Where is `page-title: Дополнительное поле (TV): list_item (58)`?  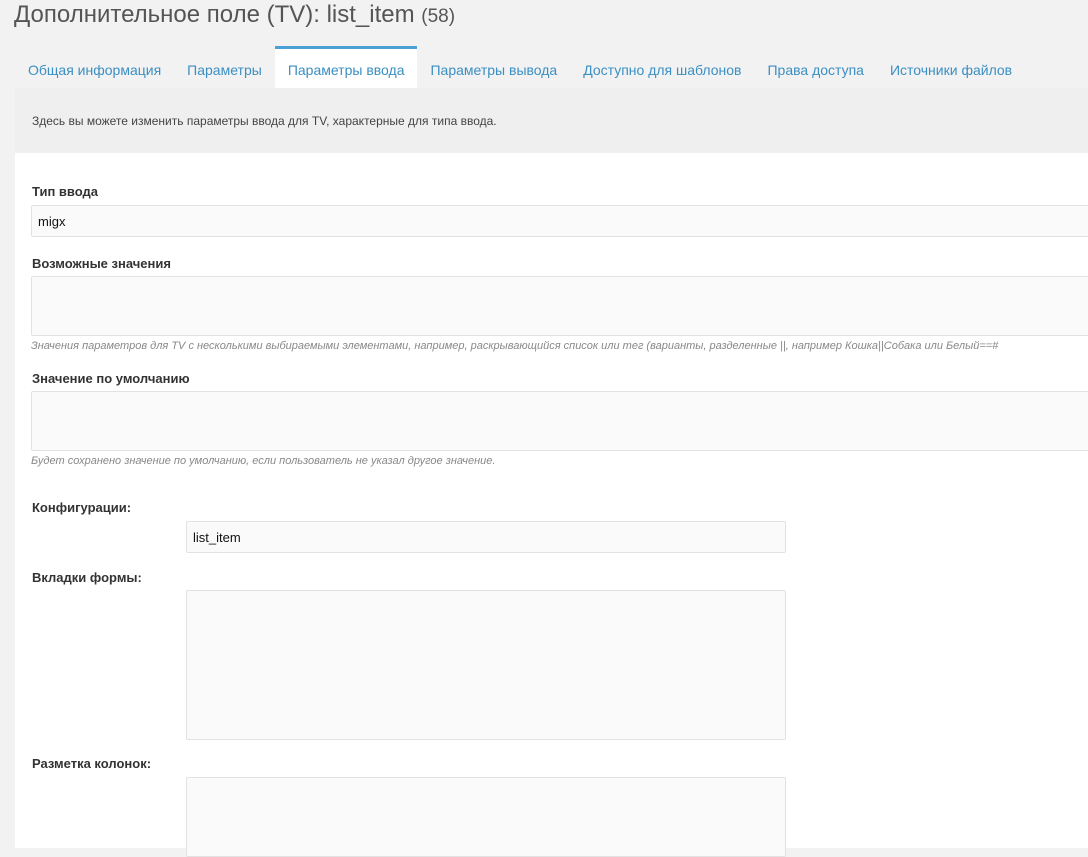
page-title: Дополнительное поле (TV): list_item (58) is located at coordinates (234, 16).